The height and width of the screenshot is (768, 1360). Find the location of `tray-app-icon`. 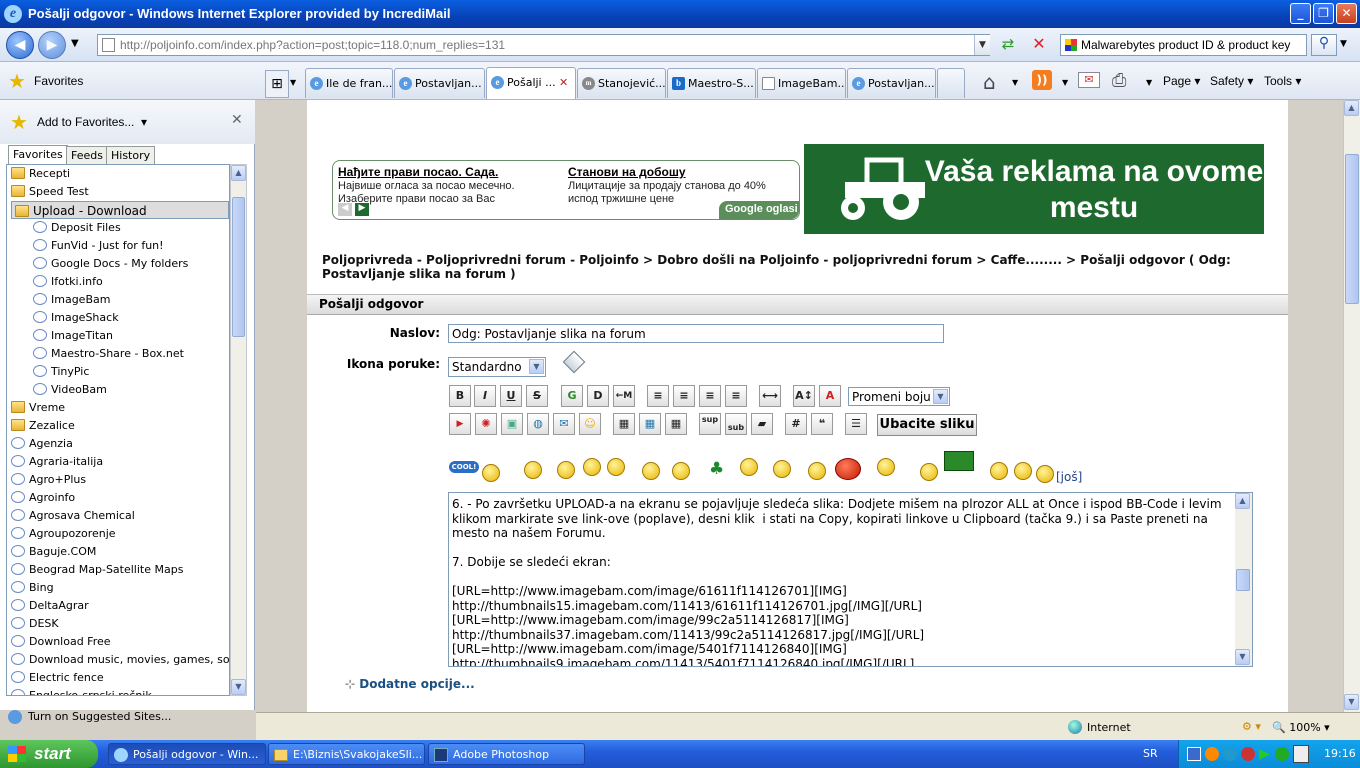

tray-app-icon is located at coordinates (1282, 754).